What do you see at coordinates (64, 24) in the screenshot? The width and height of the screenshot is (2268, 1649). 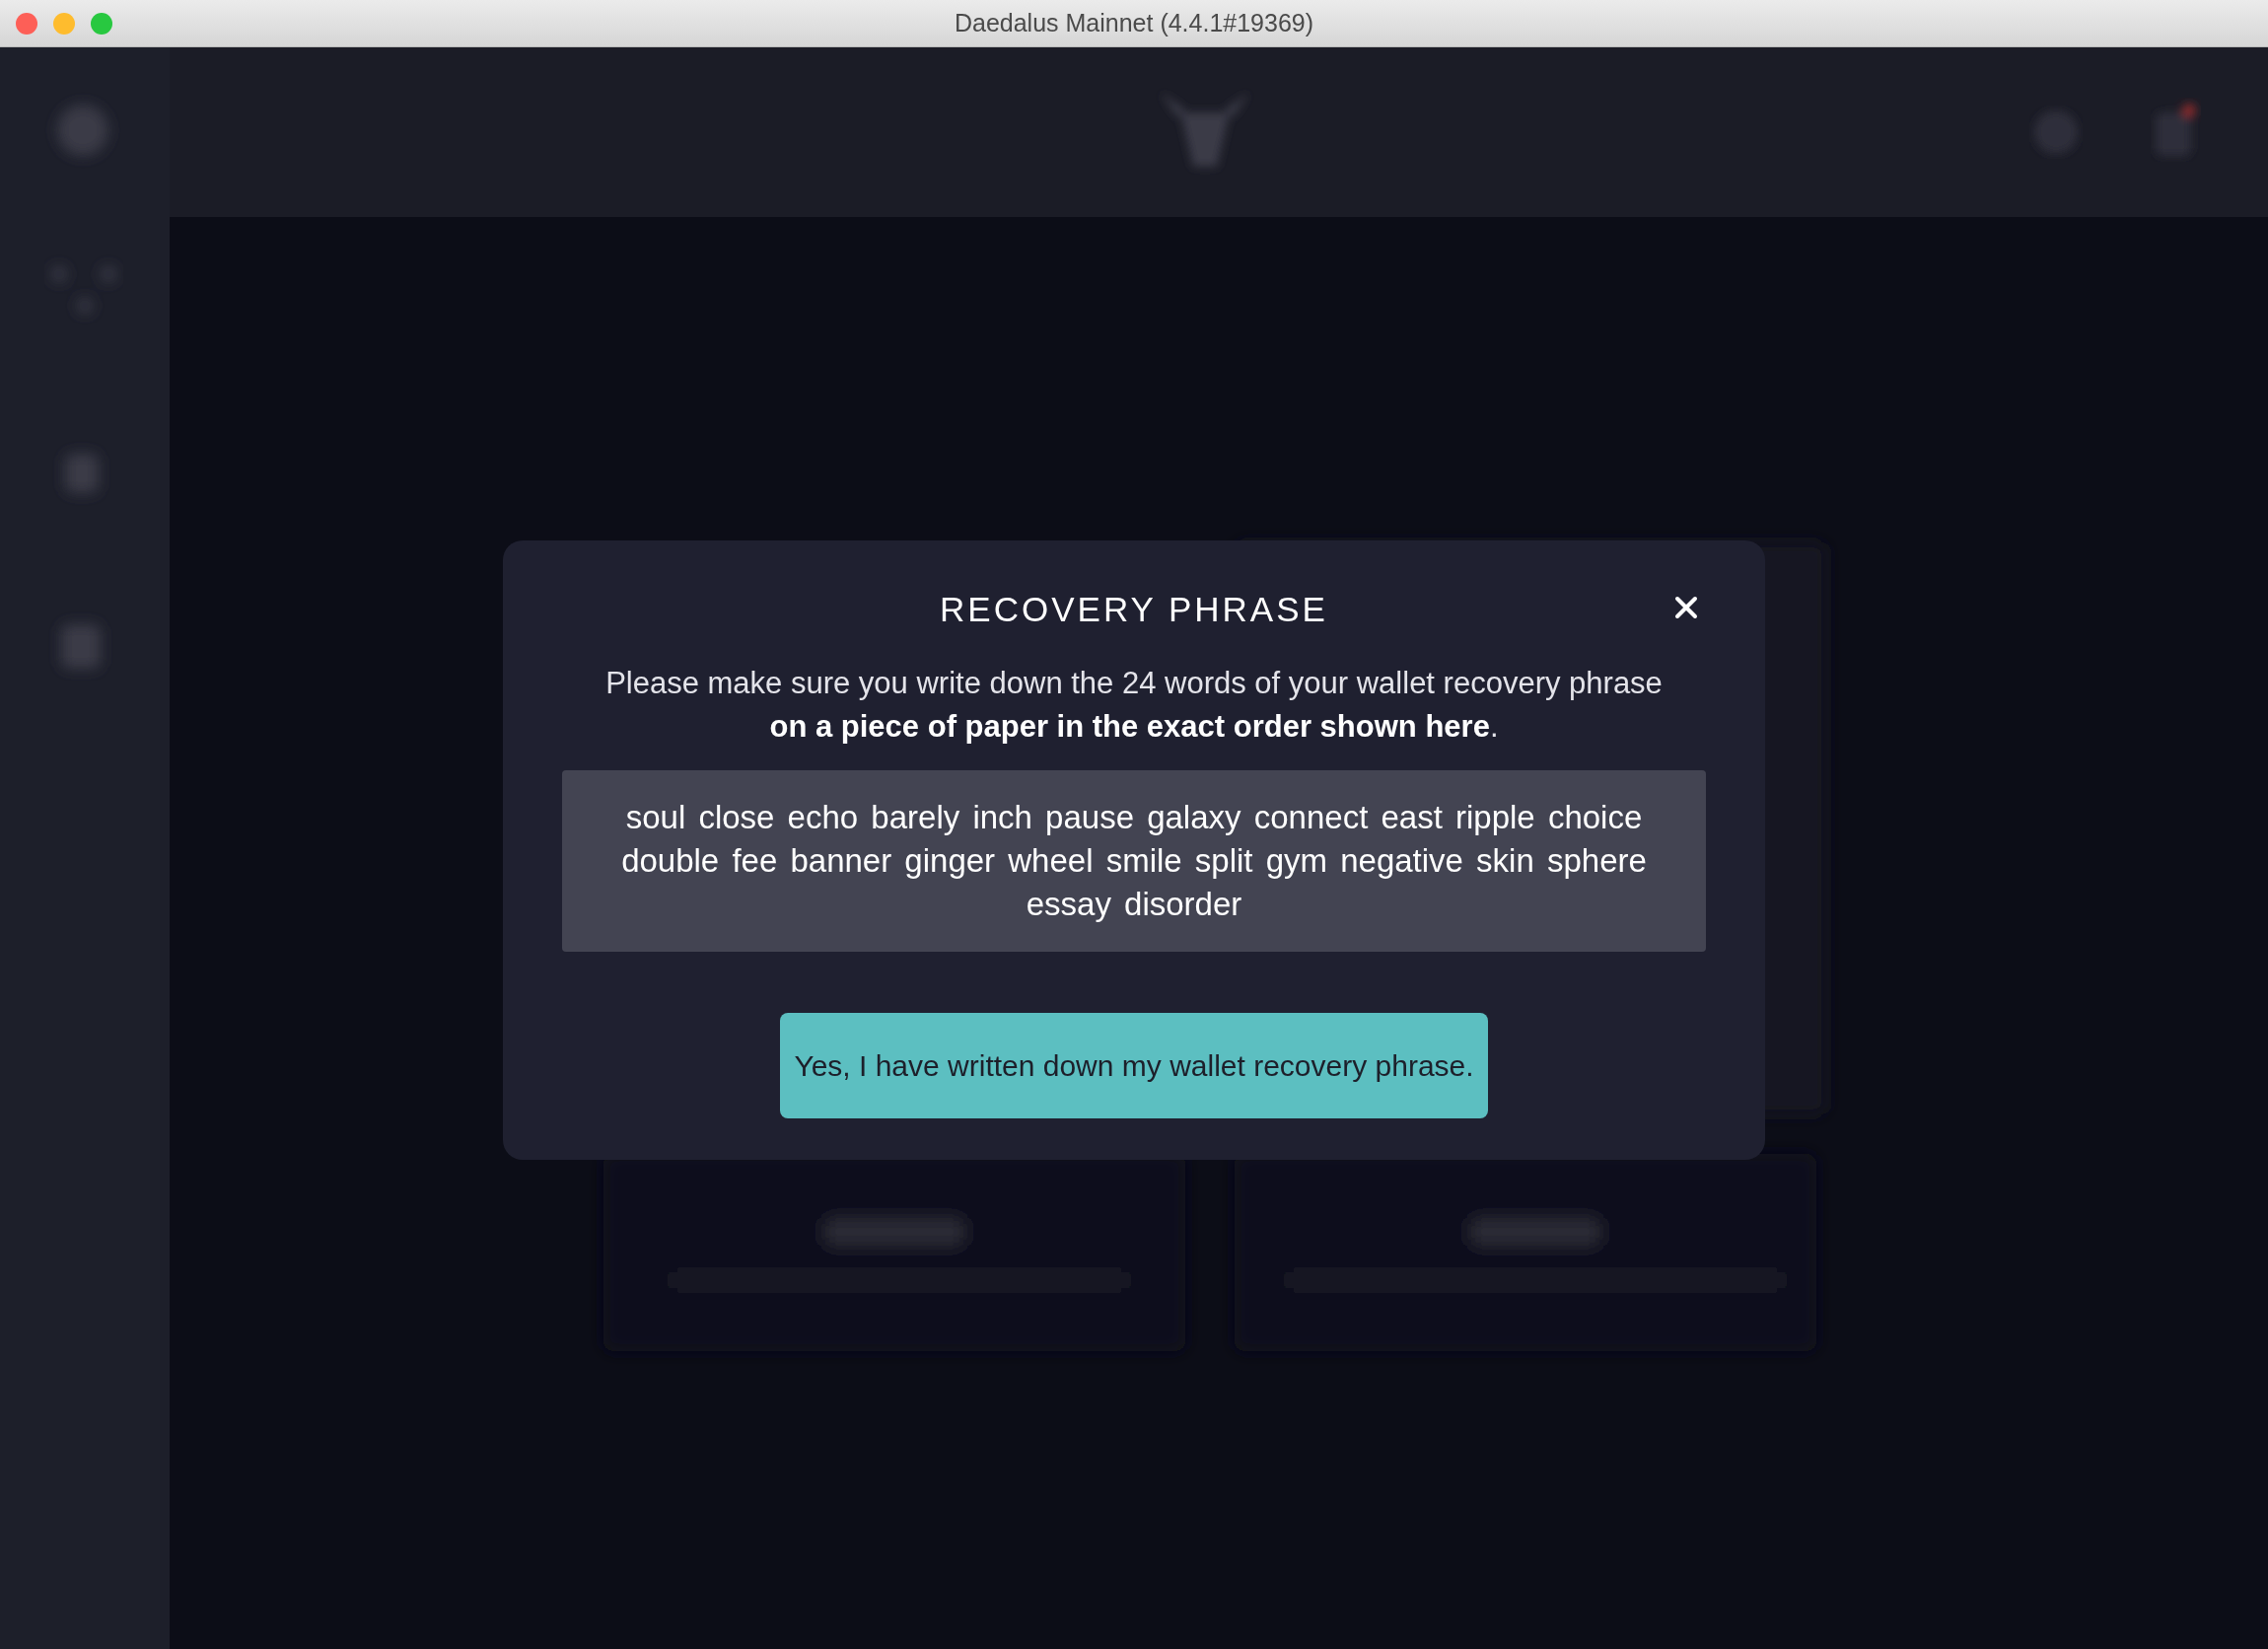 I see `minimize-window-button` at bounding box center [64, 24].